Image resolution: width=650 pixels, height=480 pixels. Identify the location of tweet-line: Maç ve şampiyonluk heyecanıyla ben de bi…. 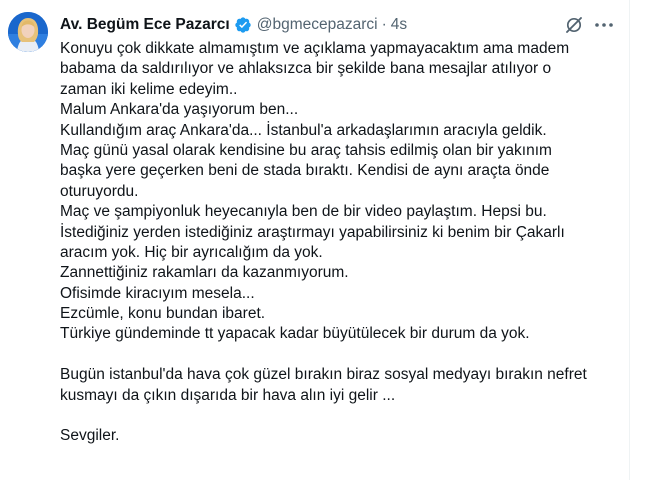
(303, 212).